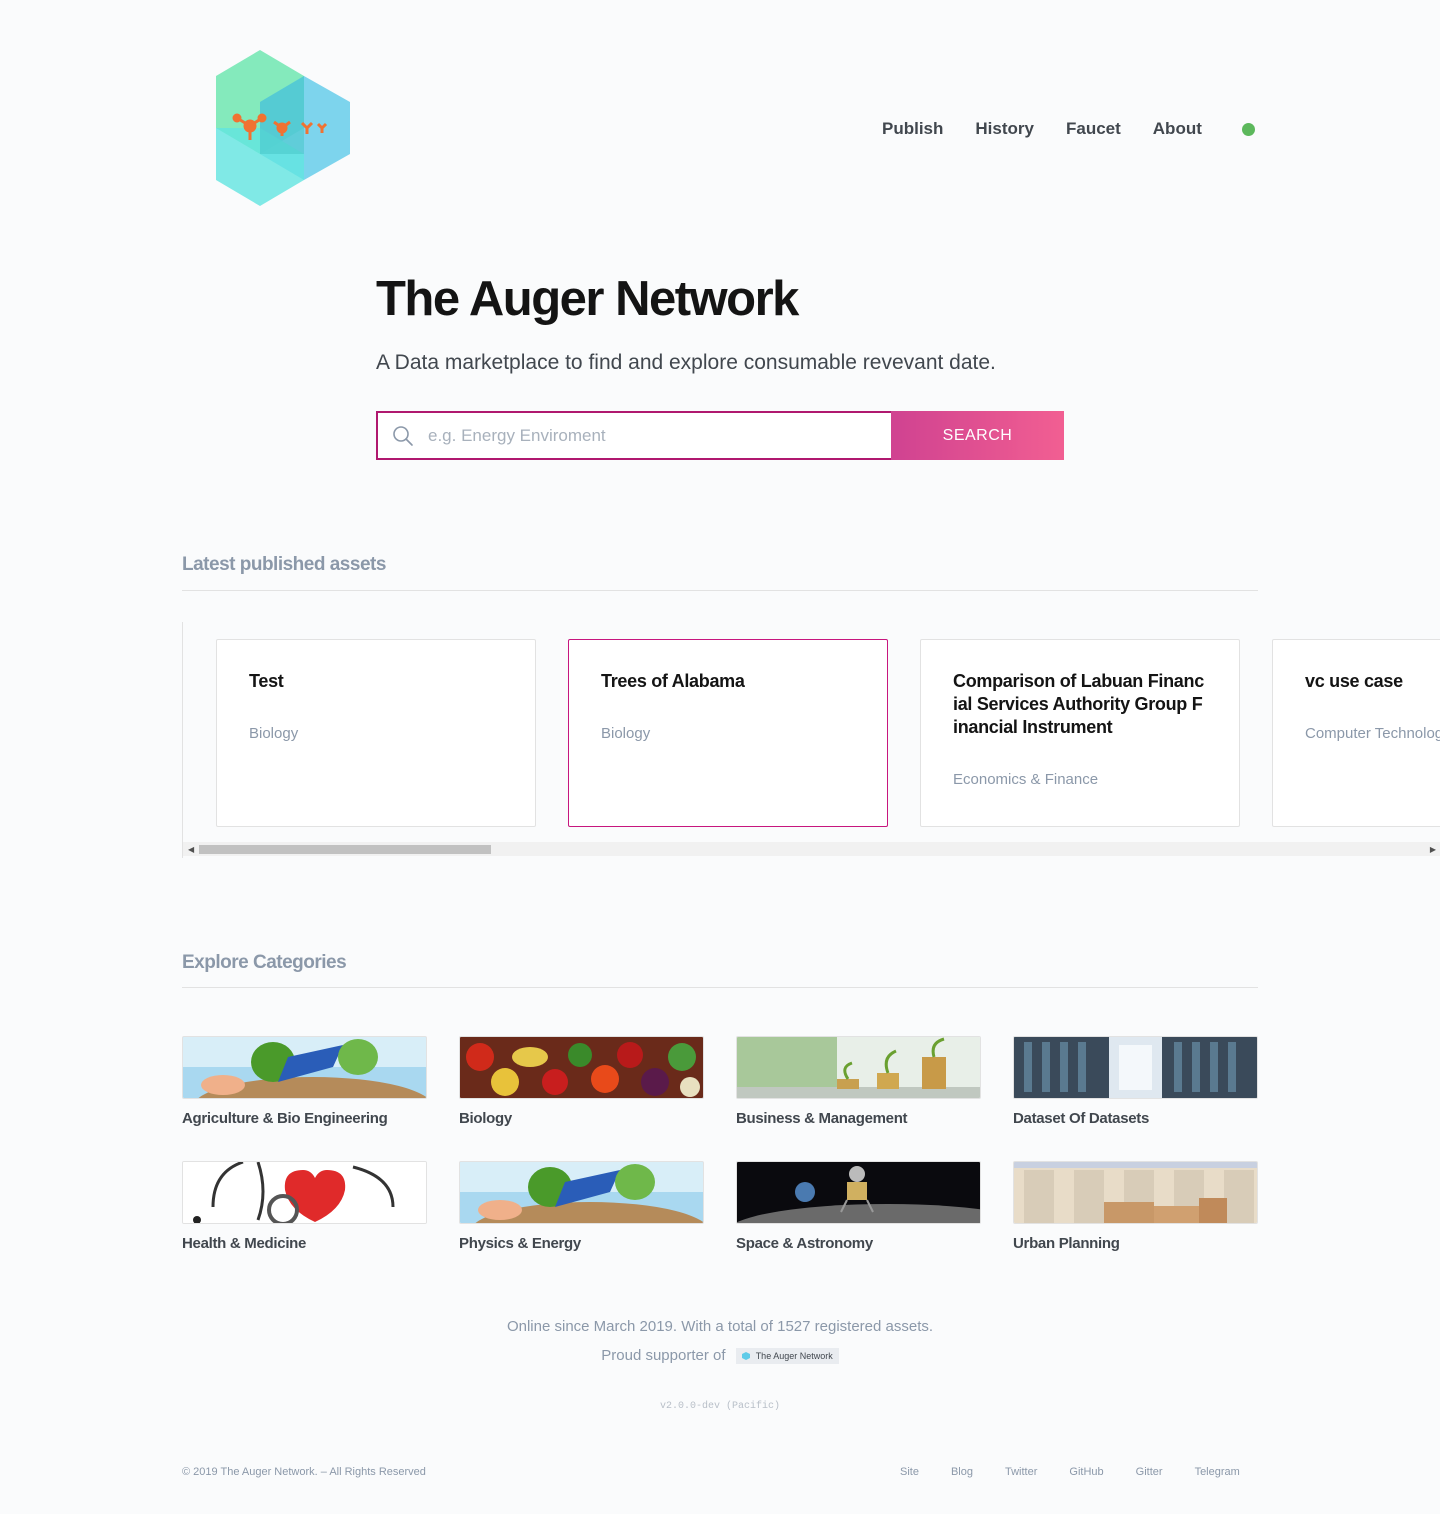 Image resolution: width=1440 pixels, height=1514 pixels. What do you see at coordinates (1372, 733) in the screenshot?
I see `asset-category: Computer Technology` at bounding box center [1372, 733].